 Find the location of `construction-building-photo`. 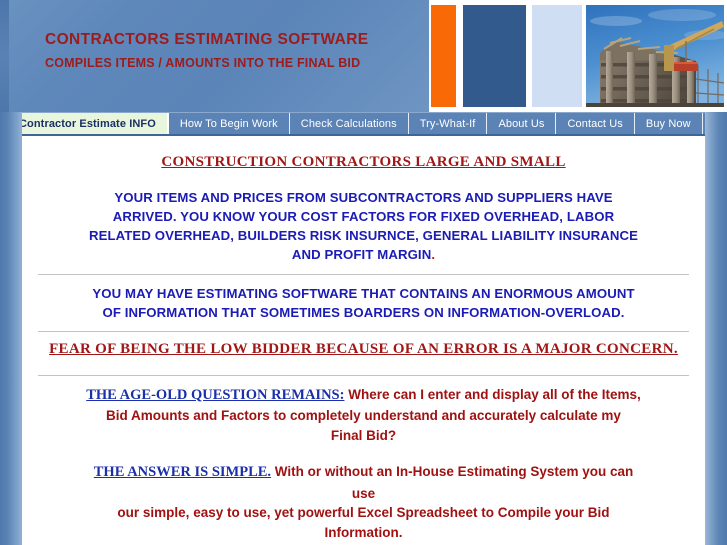

construction-building-photo is located at coordinates (655, 56).